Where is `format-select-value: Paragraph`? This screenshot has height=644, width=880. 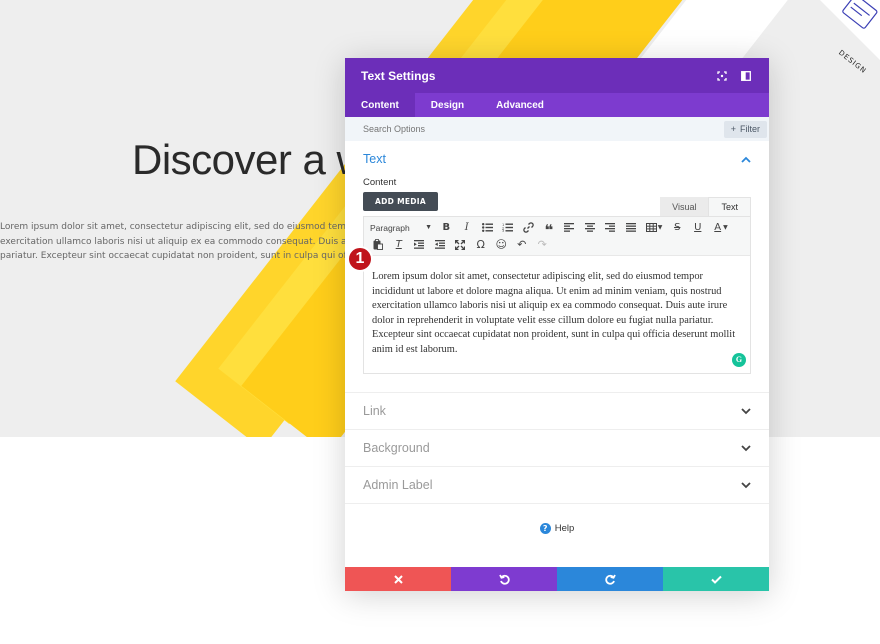
format-select-value: Paragraph is located at coordinates (390, 227).